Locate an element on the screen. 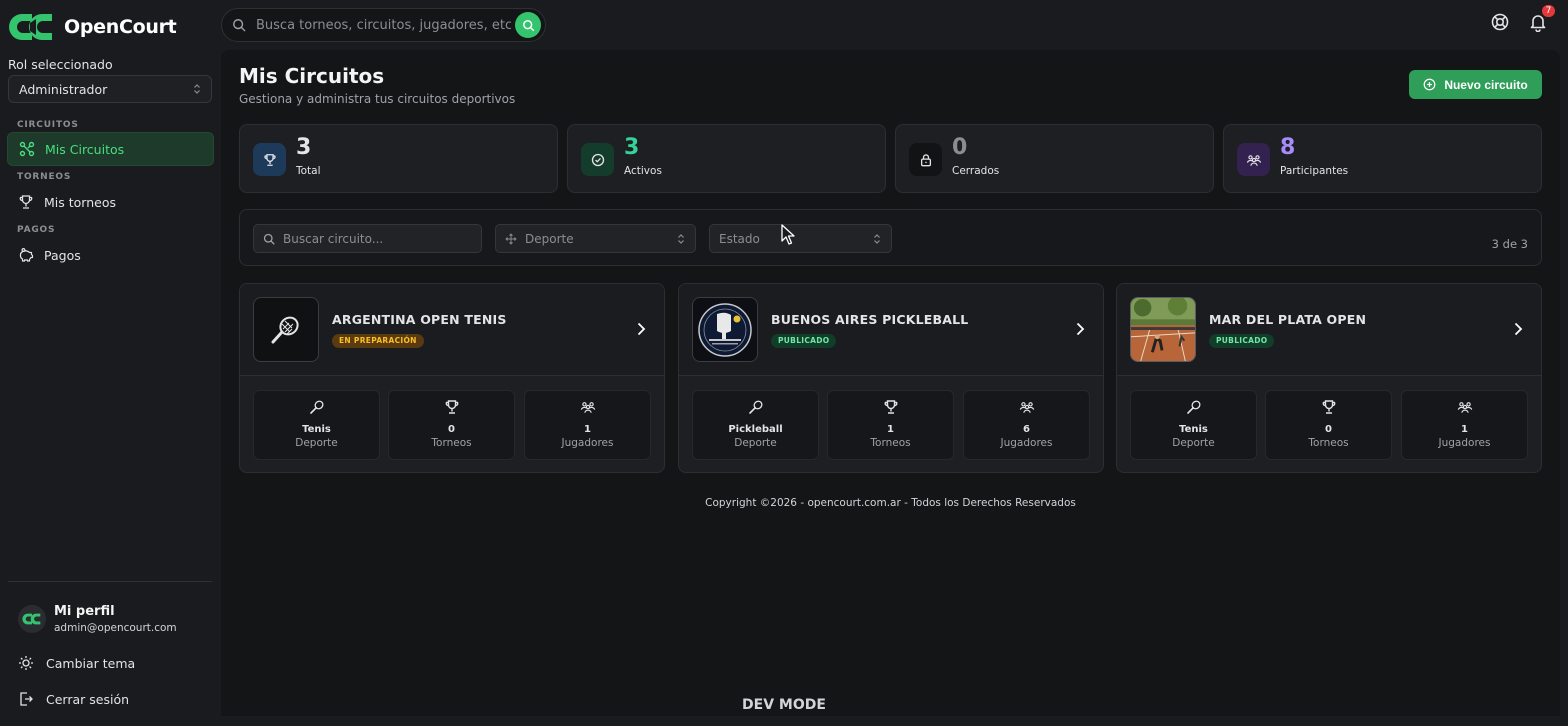 This screenshot has height=726, width=1568. sun-icon is located at coordinates (26, 663).